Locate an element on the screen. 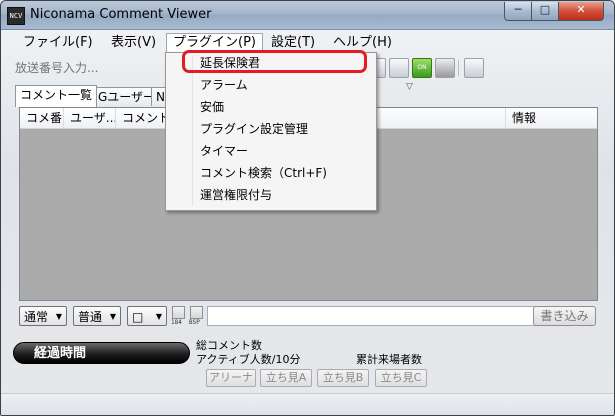  label-bsp: BSP is located at coordinates (194, 322).